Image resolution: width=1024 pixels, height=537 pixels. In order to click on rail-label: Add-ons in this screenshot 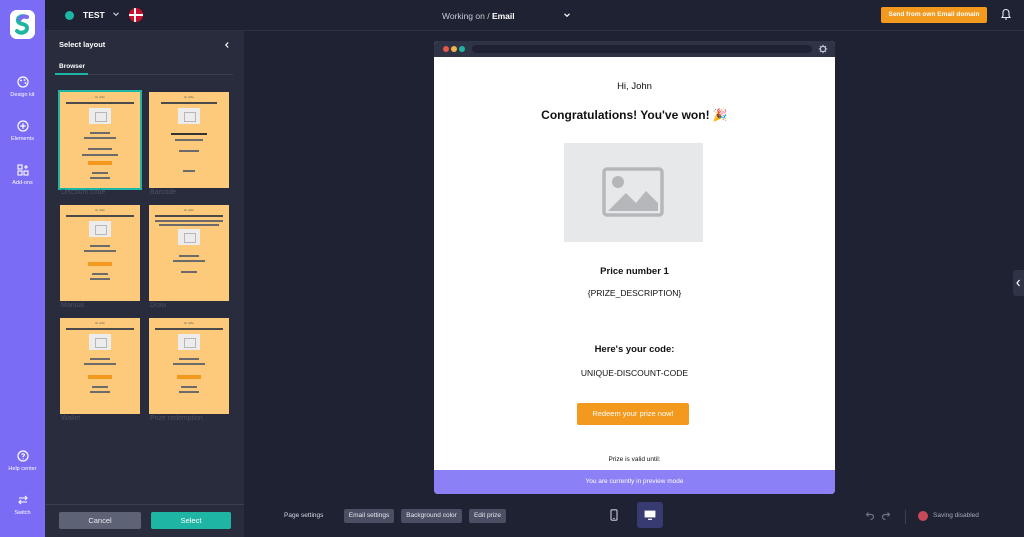, I will do `click(22, 183)`.